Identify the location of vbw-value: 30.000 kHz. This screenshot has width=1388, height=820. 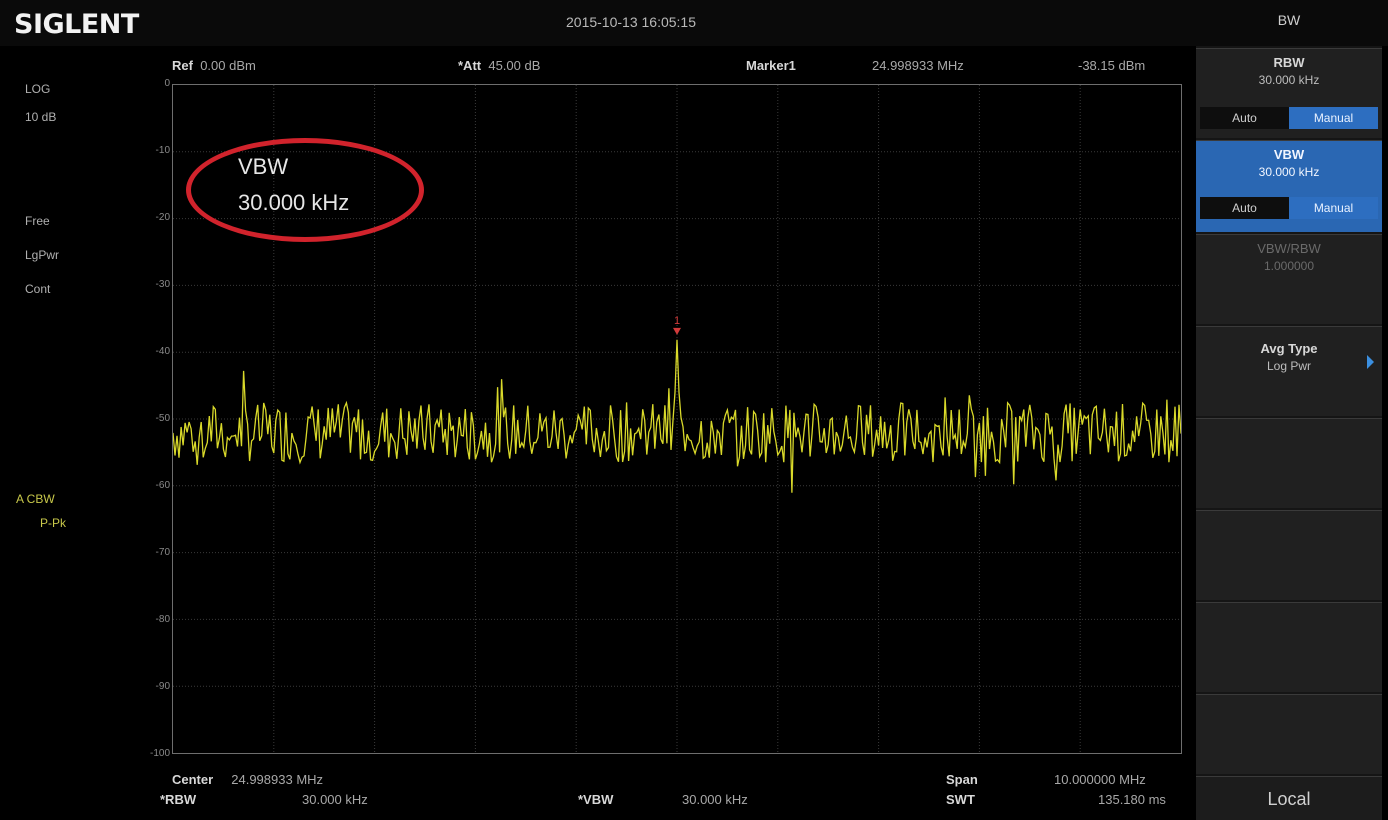
(715, 799).